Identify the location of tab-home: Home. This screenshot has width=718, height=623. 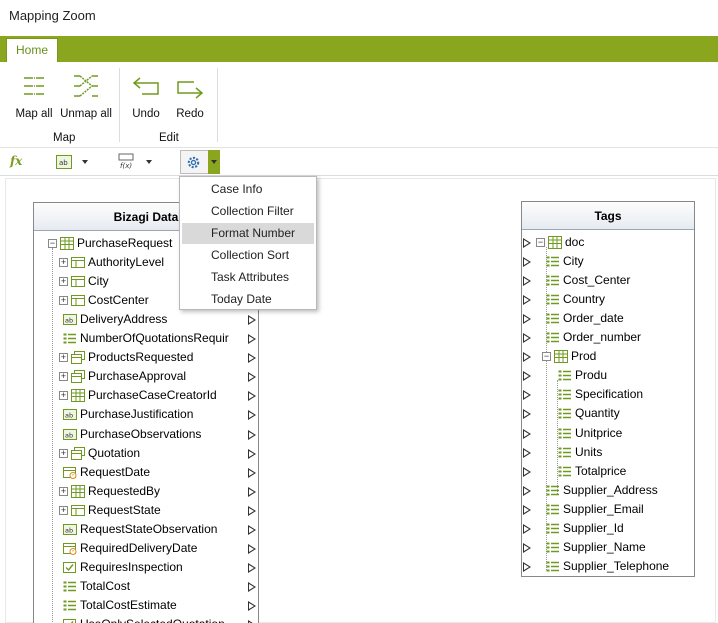
(32, 50).